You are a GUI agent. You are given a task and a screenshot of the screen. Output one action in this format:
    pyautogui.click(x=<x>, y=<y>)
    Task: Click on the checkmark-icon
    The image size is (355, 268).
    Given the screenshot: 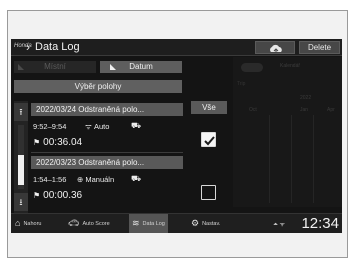 What is the action you would take?
    pyautogui.click(x=209, y=141)
    